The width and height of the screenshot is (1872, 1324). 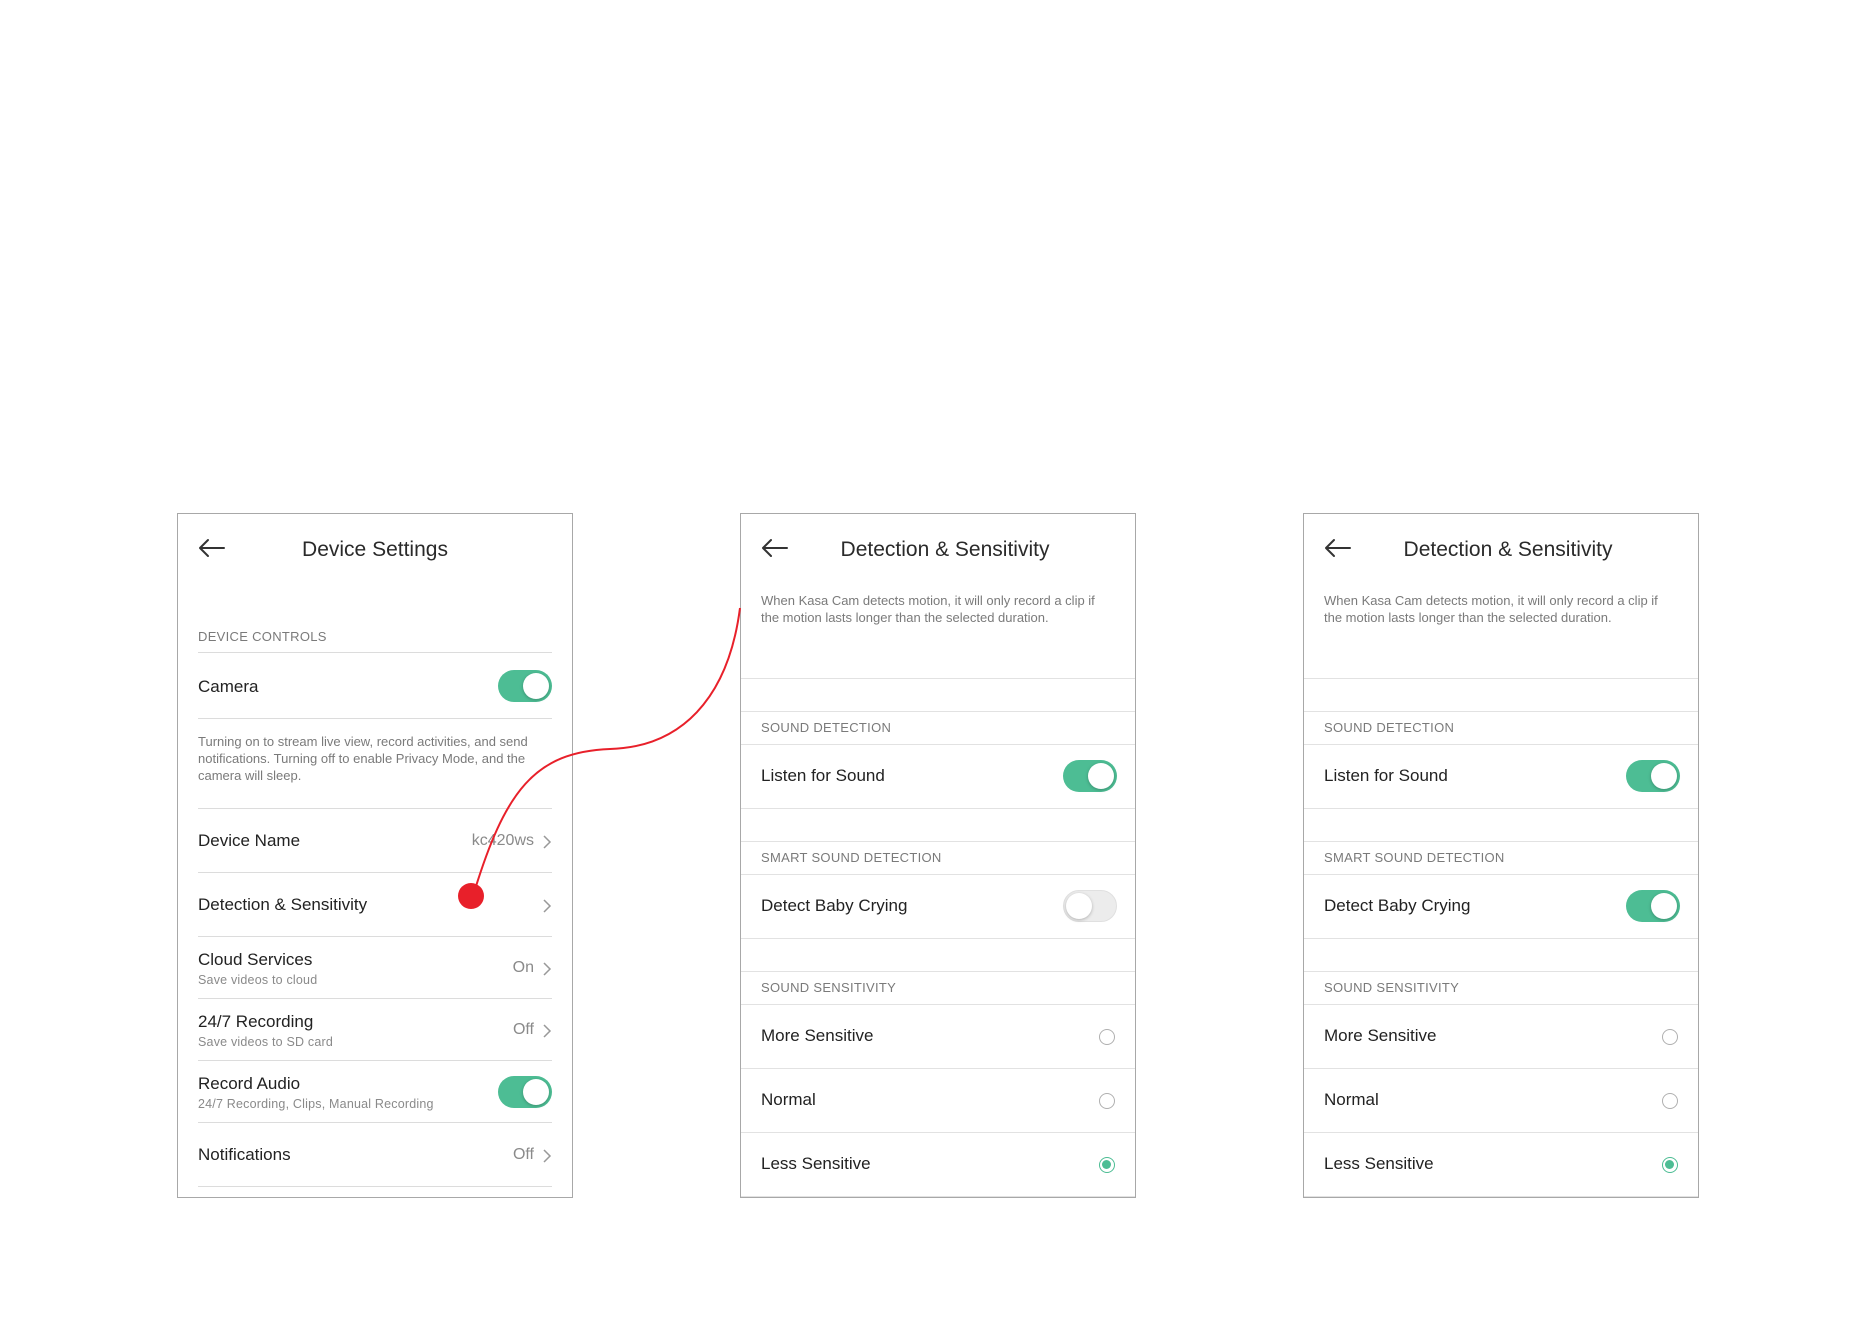 What do you see at coordinates (228, 686) in the screenshot?
I see `camera-label: Camera` at bounding box center [228, 686].